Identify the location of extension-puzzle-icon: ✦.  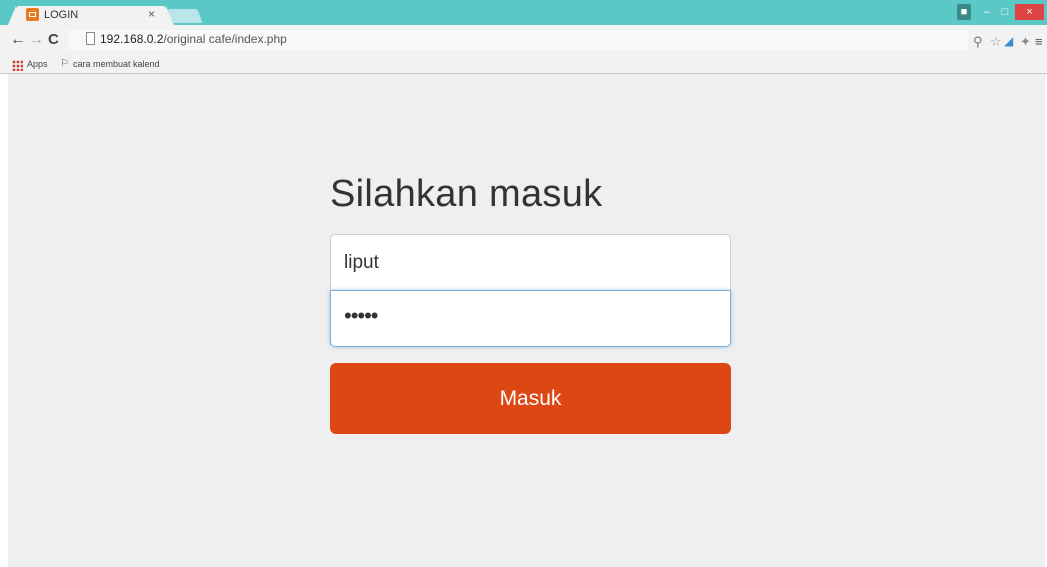
(1025, 42).